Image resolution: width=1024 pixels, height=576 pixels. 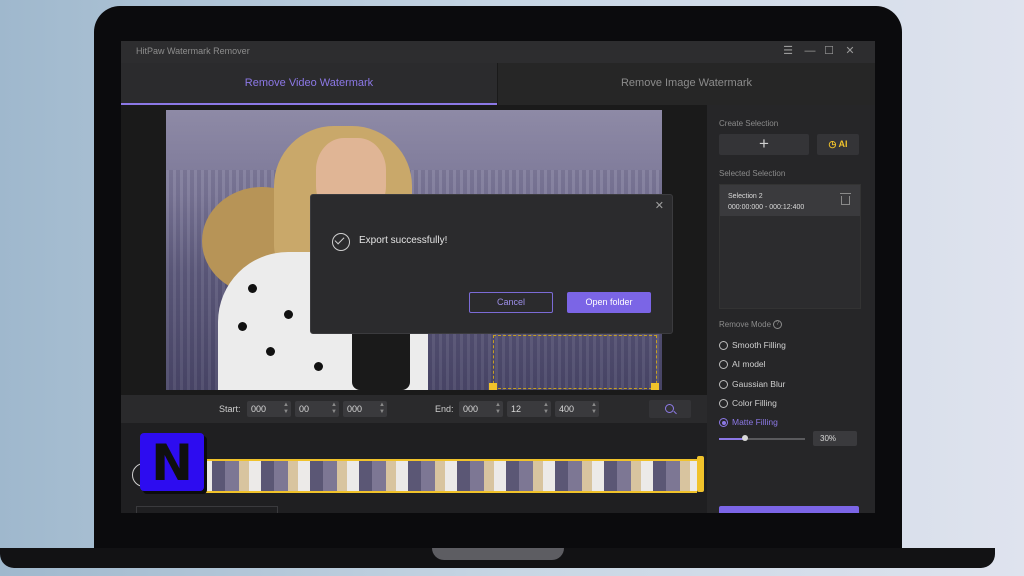 What do you see at coordinates (810, 51) in the screenshot?
I see `minimize-icon: —` at bounding box center [810, 51].